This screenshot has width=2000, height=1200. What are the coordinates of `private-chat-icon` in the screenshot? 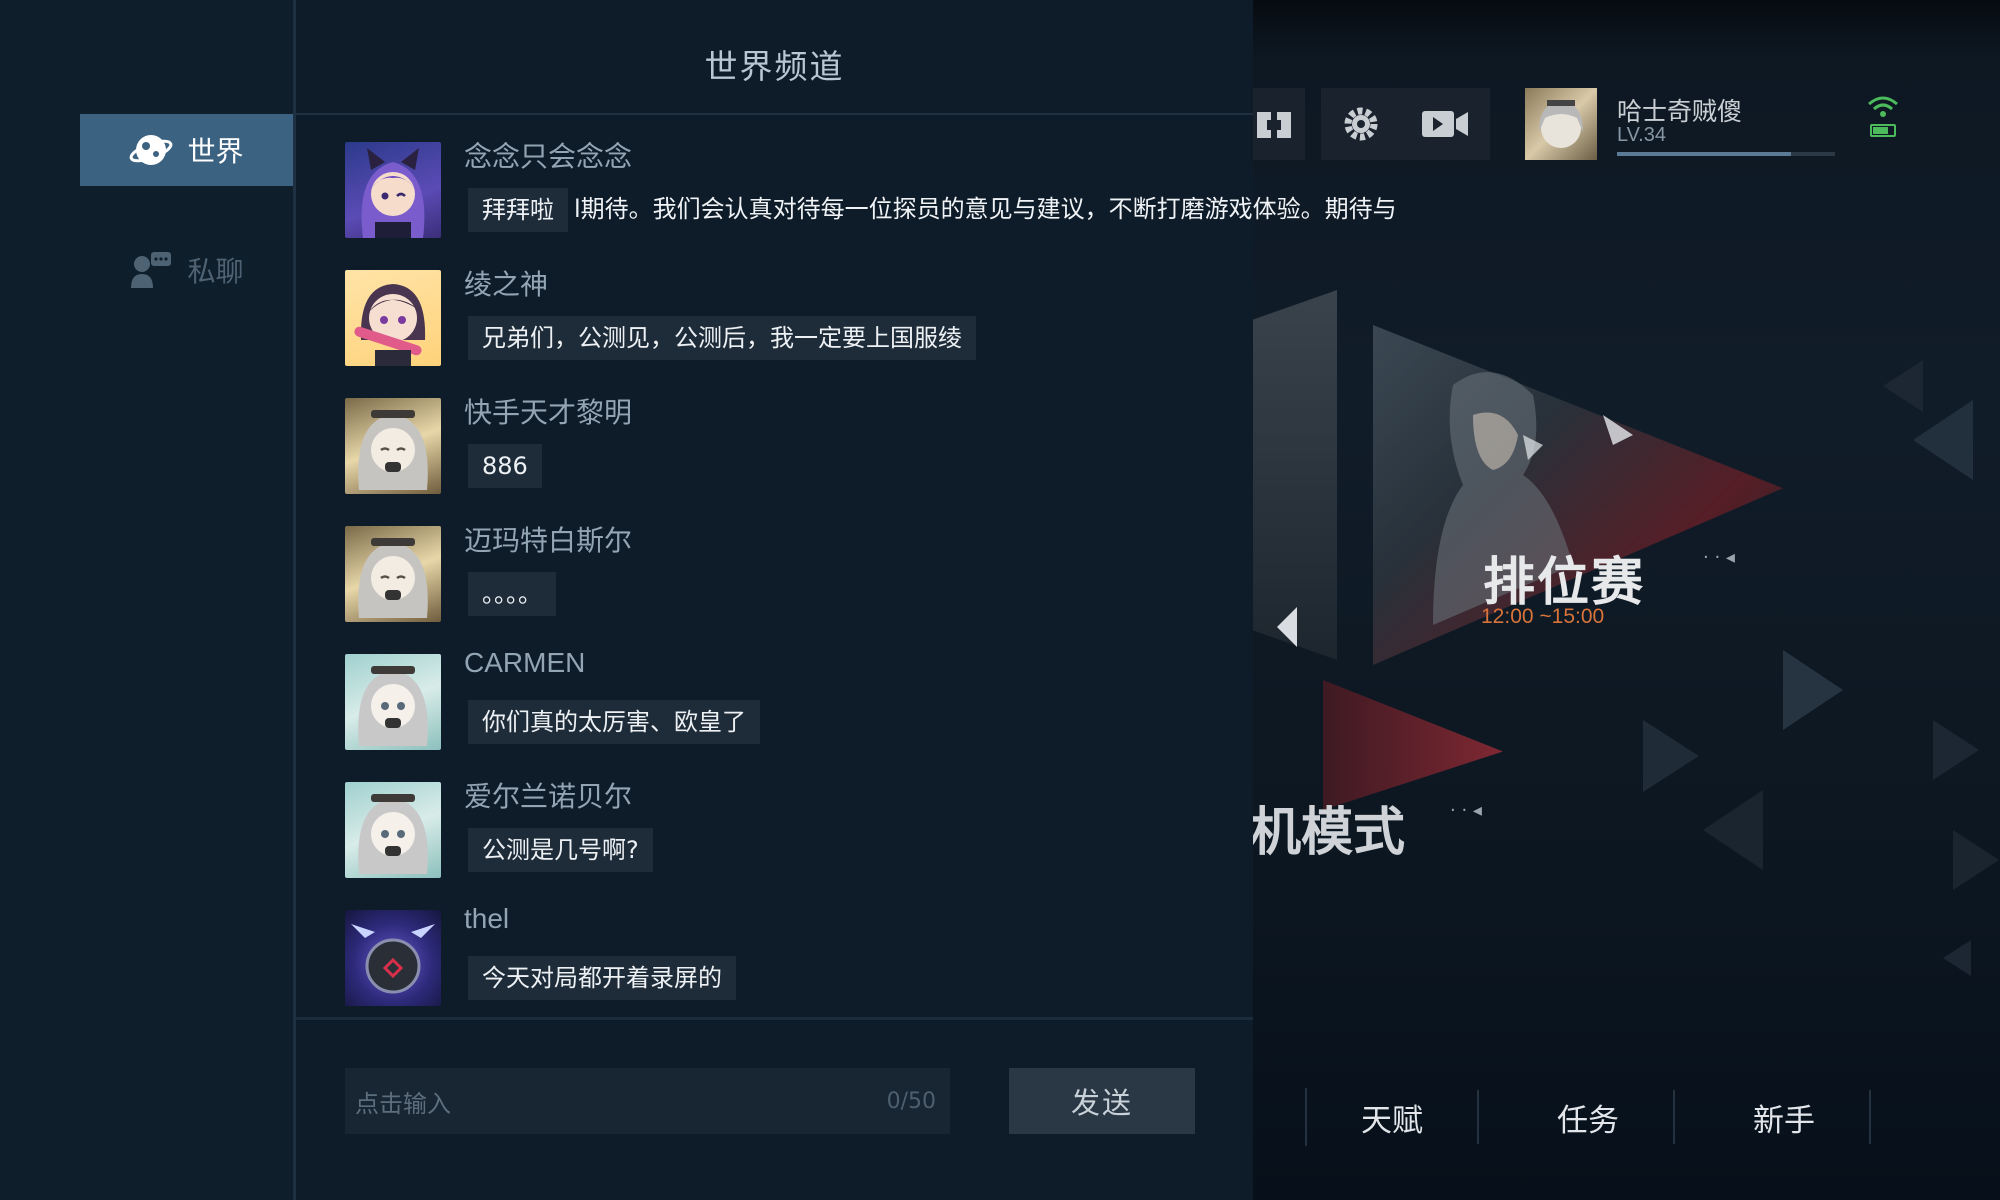 It's located at (151, 270).